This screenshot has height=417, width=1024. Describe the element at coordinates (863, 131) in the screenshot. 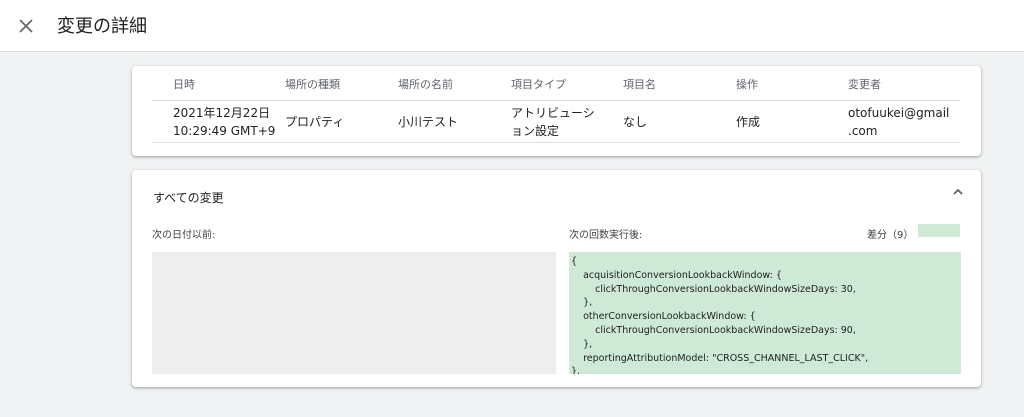

I see `cell-changed-by-line2: .com` at that location.